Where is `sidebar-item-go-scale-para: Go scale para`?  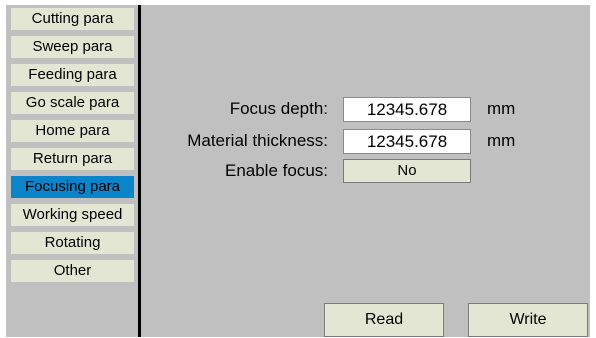
sidebar-item-go-scale-para: Go scale para is located at coordinates (72, 103).